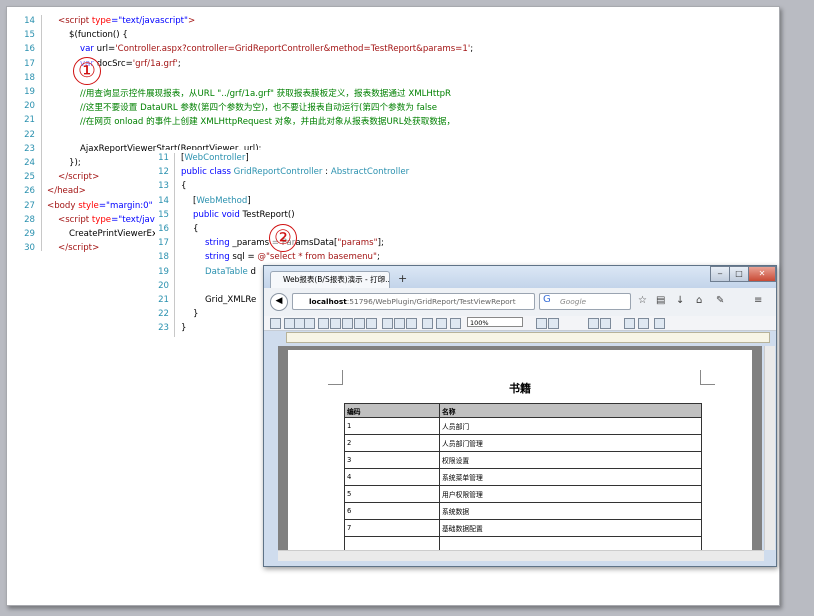 Image resolution: width=814 pixels, height=616 pixels. What do you see at coordinates (87, 71) in the screenshot?
I see `marker-1: ①` at bounding box center [87, 71].